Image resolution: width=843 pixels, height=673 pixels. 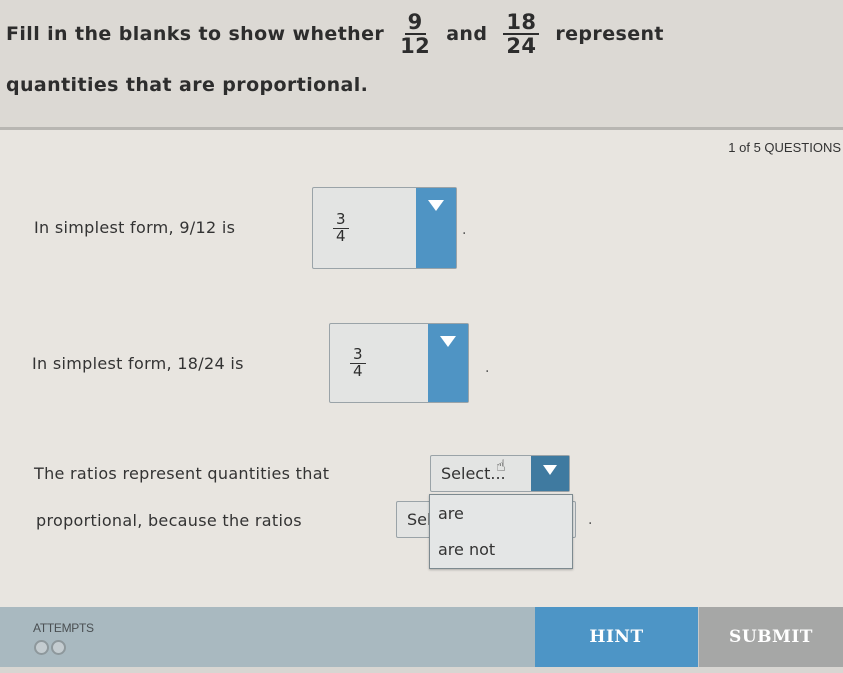 I want to click on sentence-part2: proportional, because the ratios, so click(x=169, y=520).